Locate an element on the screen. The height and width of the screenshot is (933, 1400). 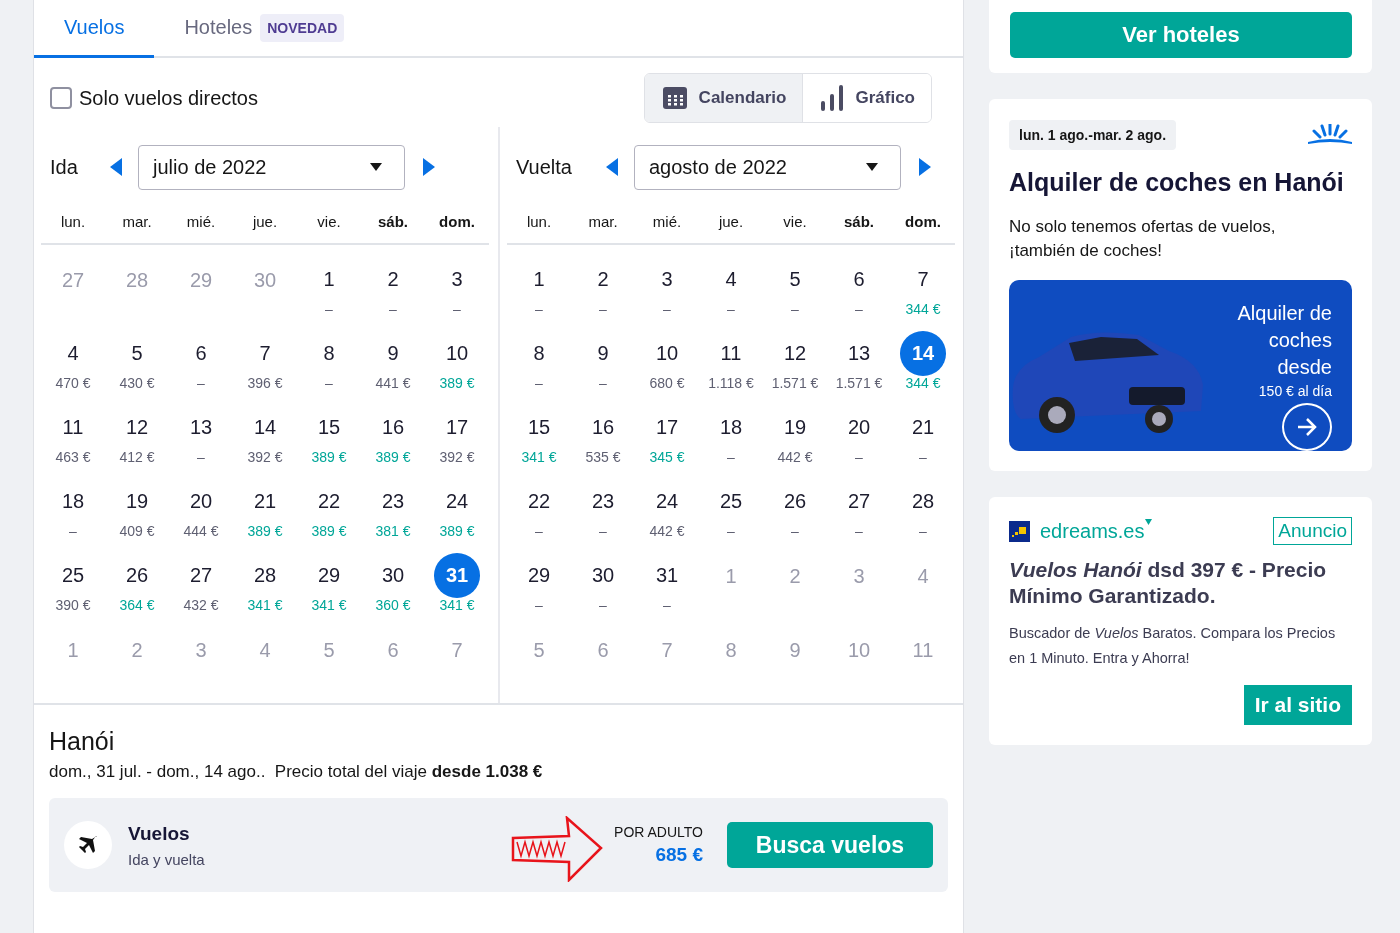
calendar-day: 15 341 € is located at coordinates (539, 430).